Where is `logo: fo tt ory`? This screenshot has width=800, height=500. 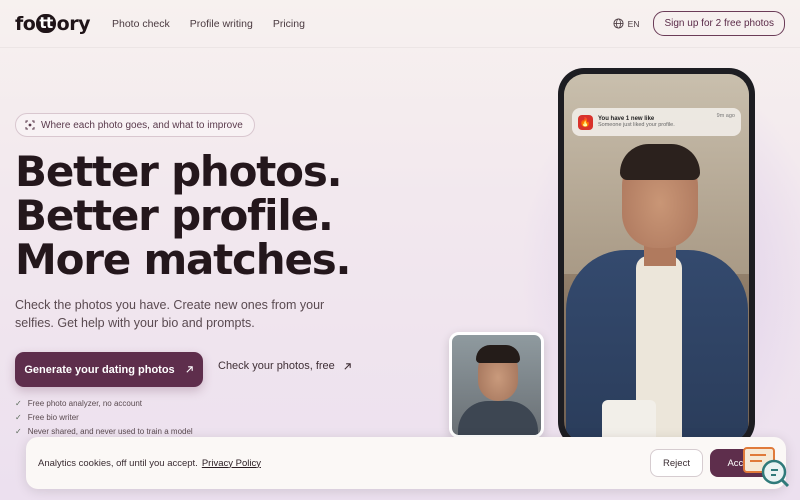
logo: fo tt ory is located at coordinates (52, 24).